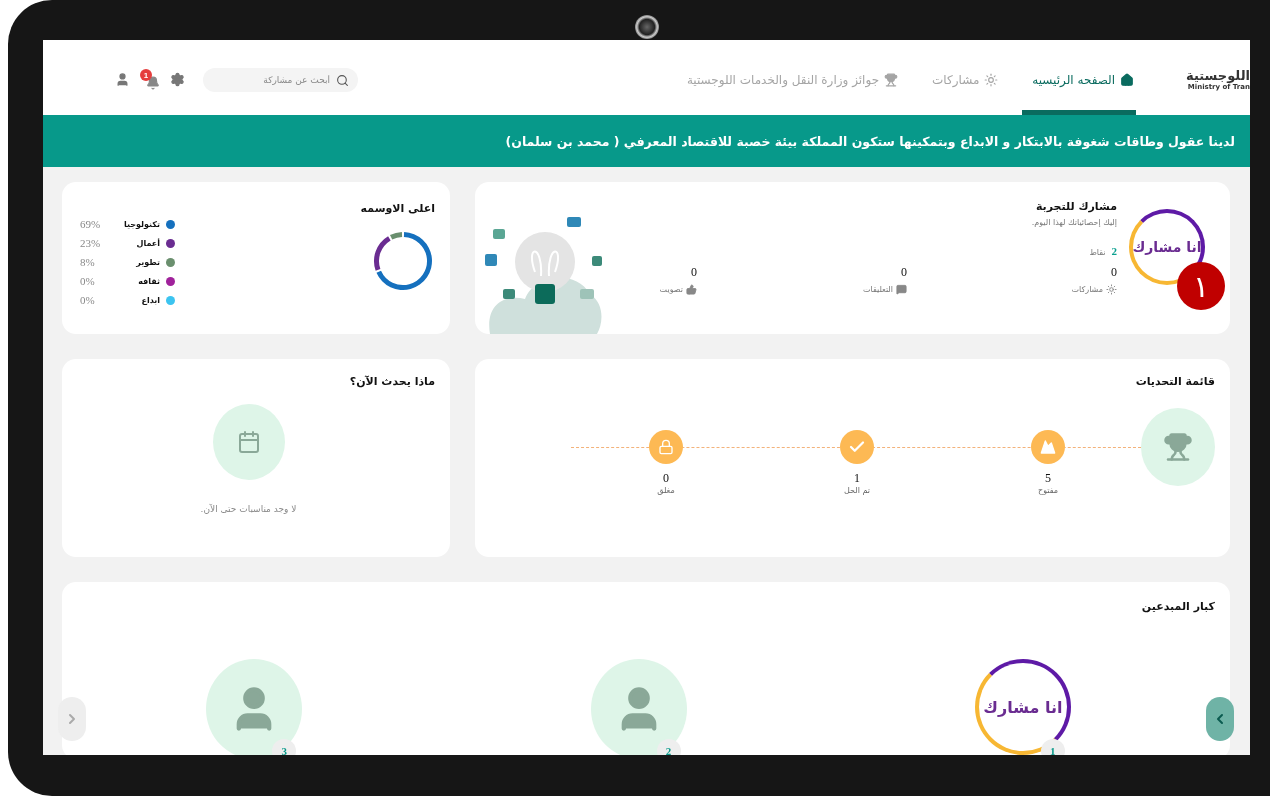  I want to click on stat-label: تصويت, so click(671, 289).